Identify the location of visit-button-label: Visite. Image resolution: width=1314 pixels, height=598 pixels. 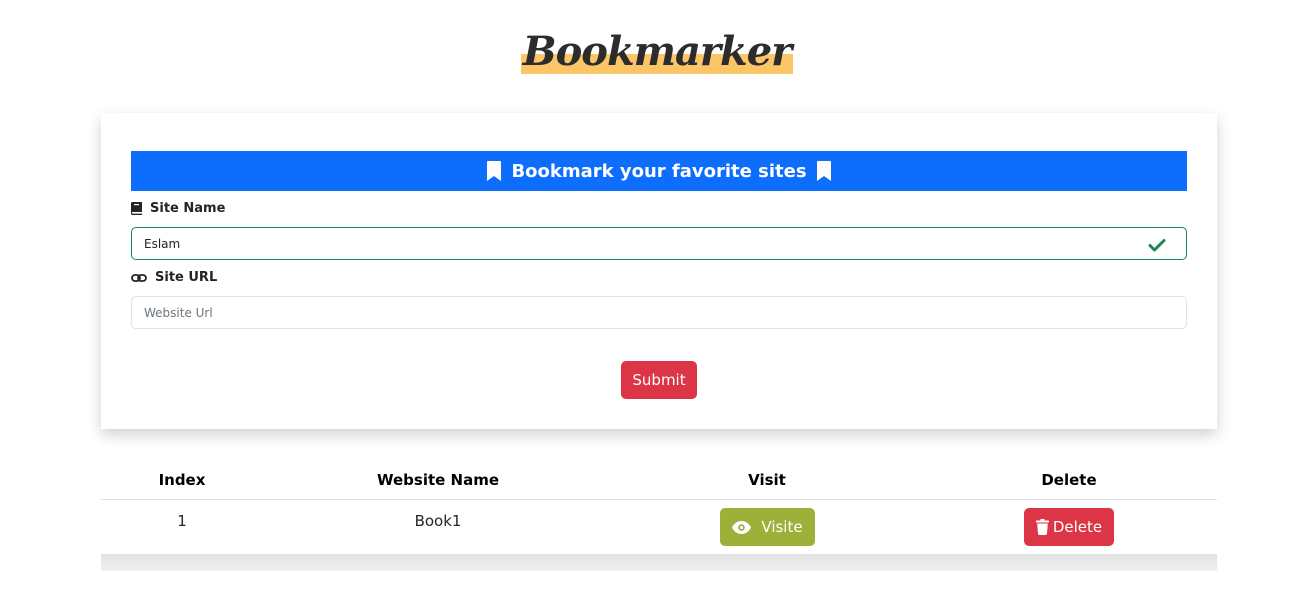
(782, 527).